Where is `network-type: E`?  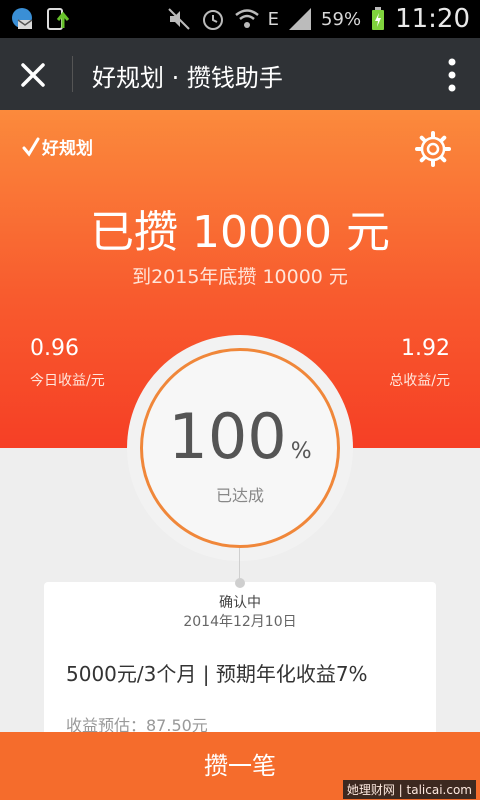
network-type: E is located at coordinates (273, 19).